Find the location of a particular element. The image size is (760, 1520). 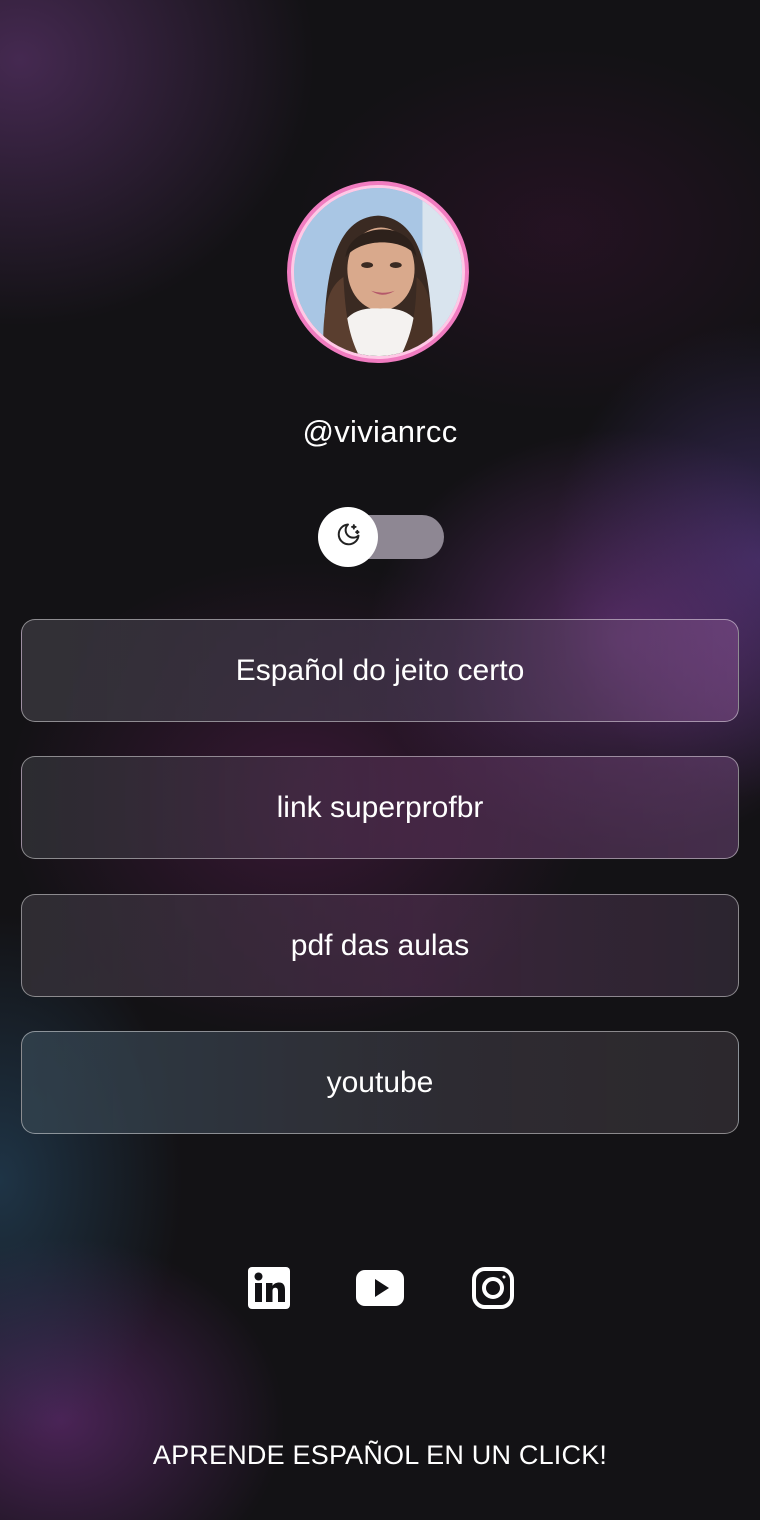

youtube-icon is located at coordinates (380, 1288).